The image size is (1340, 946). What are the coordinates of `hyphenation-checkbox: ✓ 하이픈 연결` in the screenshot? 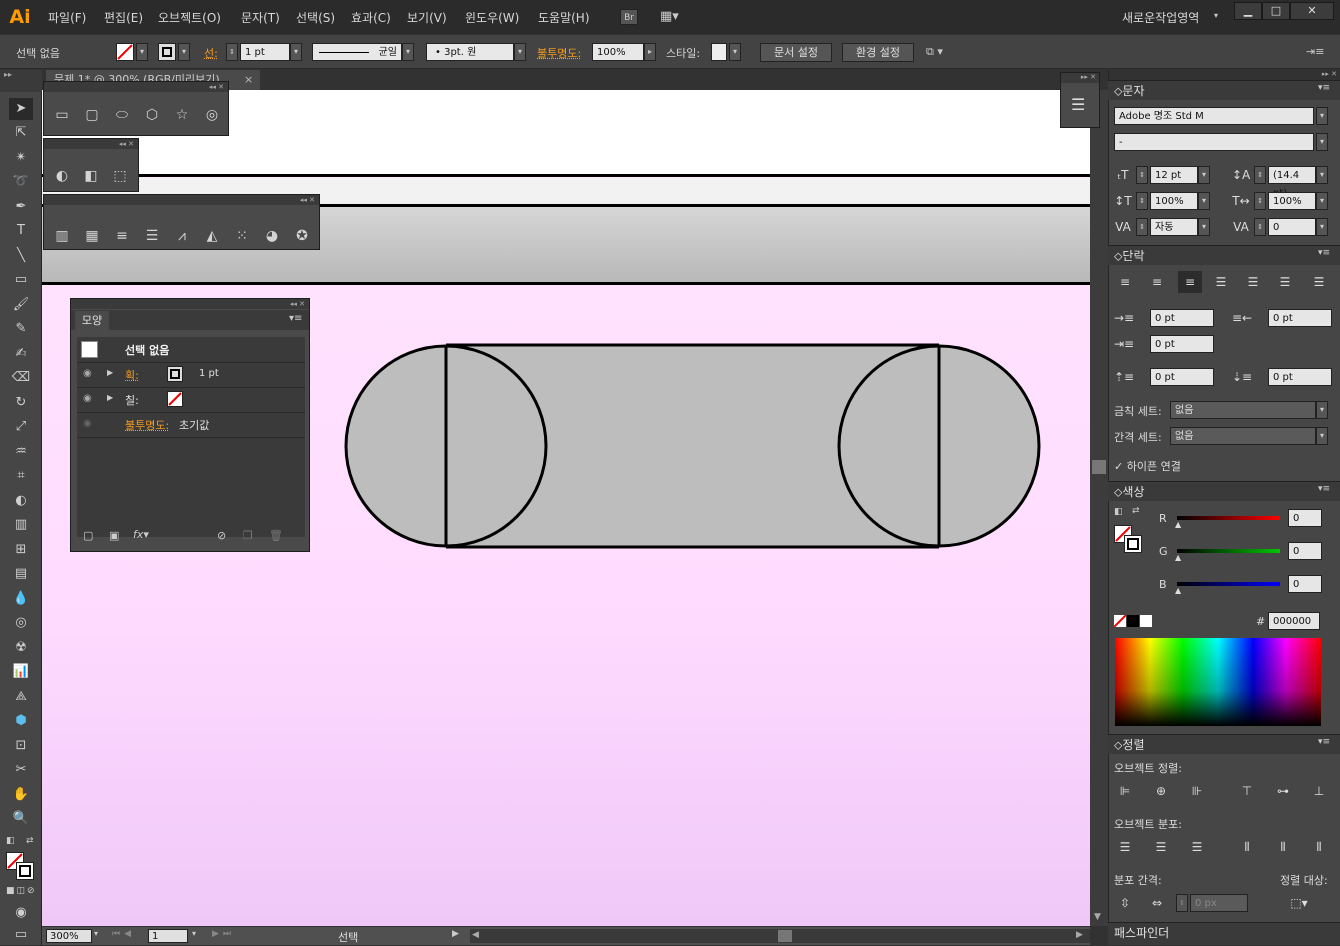 It's located at (1147, 466).